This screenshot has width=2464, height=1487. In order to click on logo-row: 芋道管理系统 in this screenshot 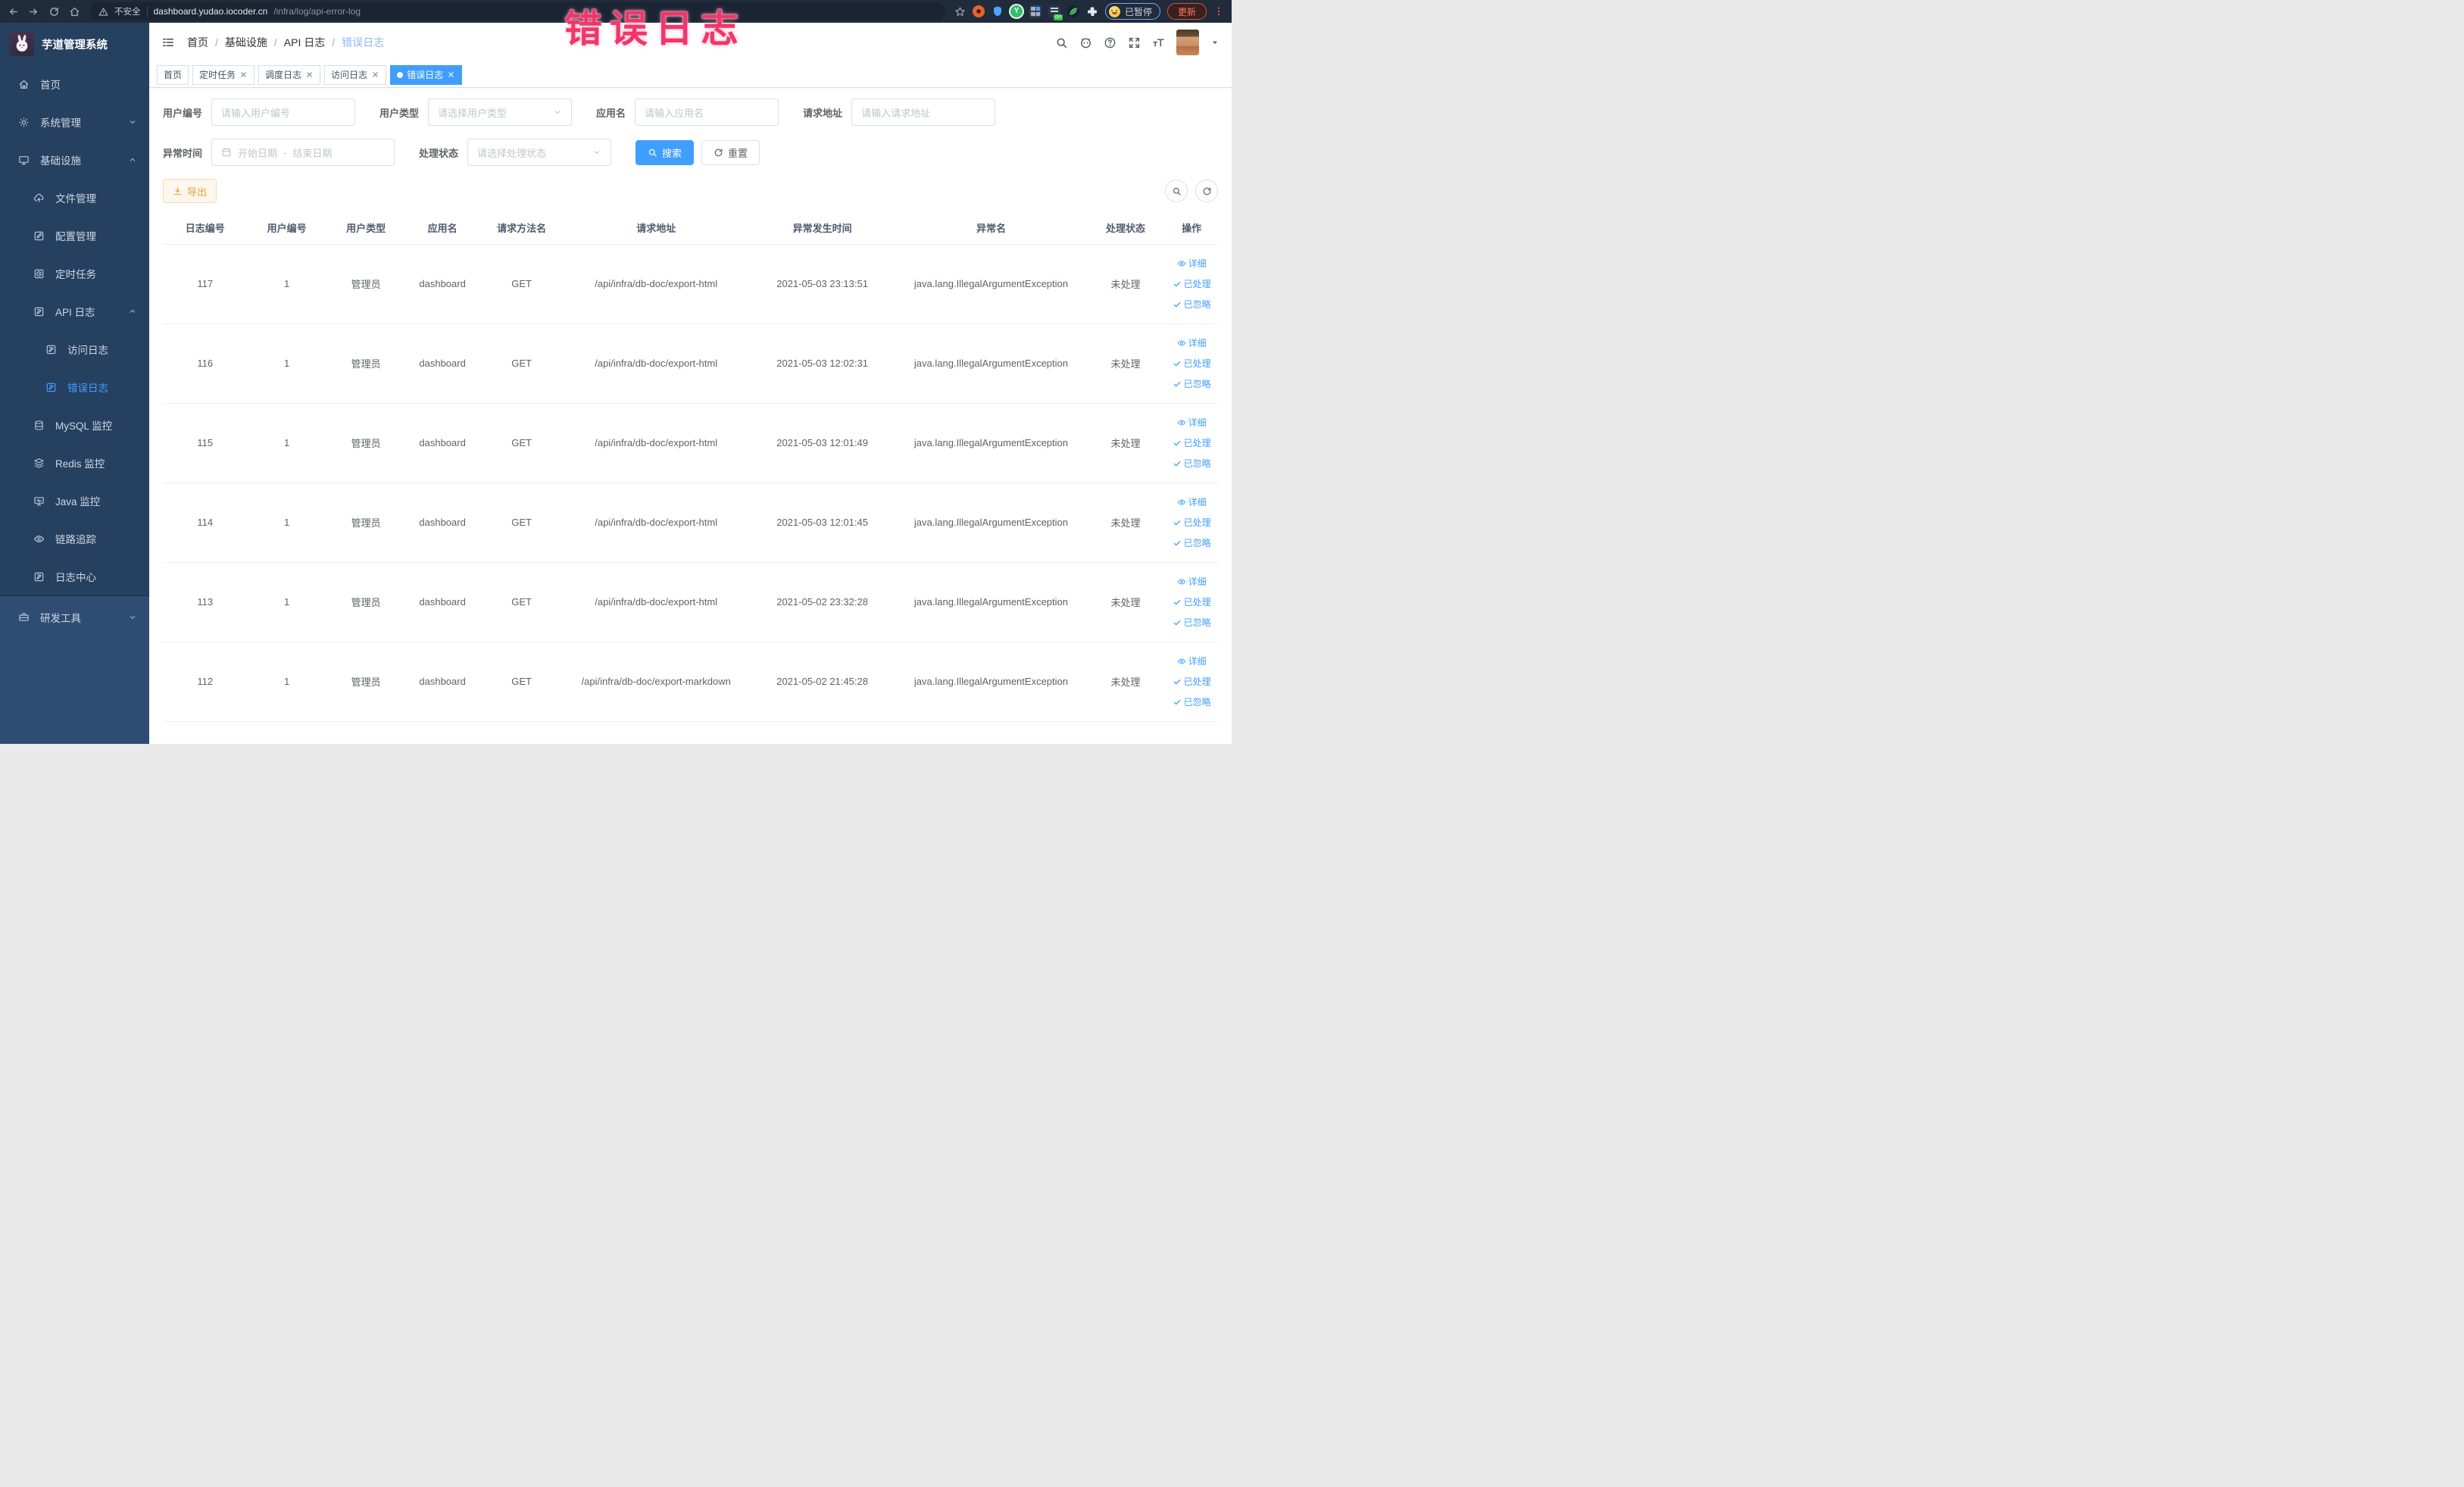, I will do `click(74, 44)`.